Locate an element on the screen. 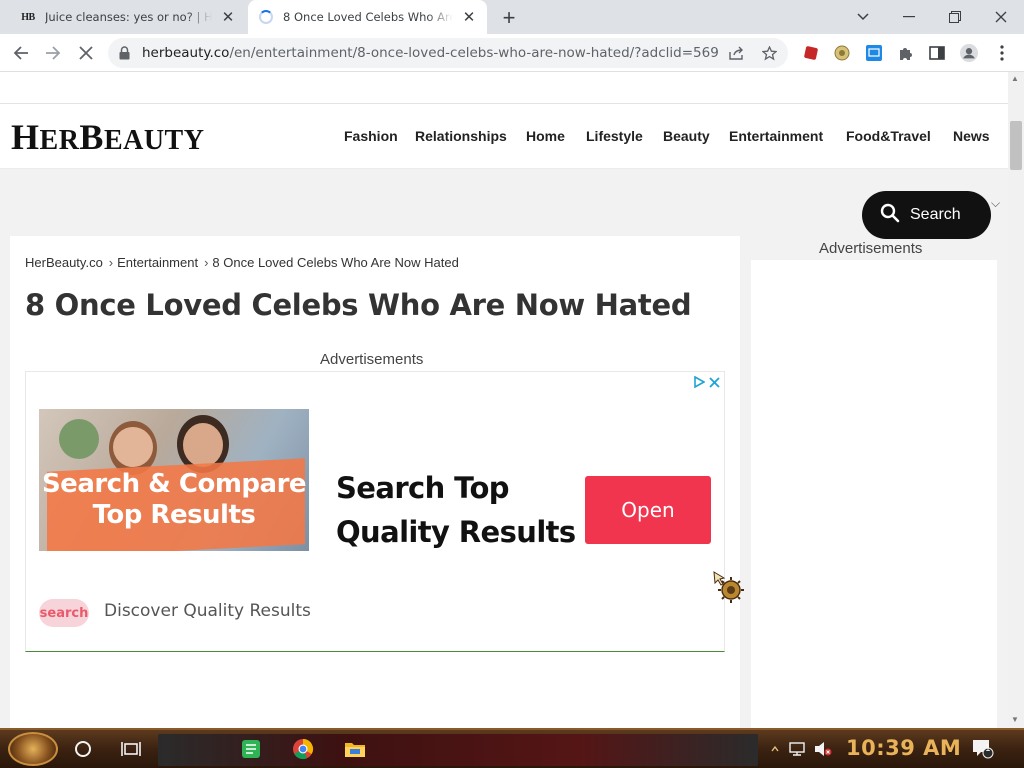 The height and width of the screenshot is (768, 1024). search-button: Search is located at coordinates (926, 215).